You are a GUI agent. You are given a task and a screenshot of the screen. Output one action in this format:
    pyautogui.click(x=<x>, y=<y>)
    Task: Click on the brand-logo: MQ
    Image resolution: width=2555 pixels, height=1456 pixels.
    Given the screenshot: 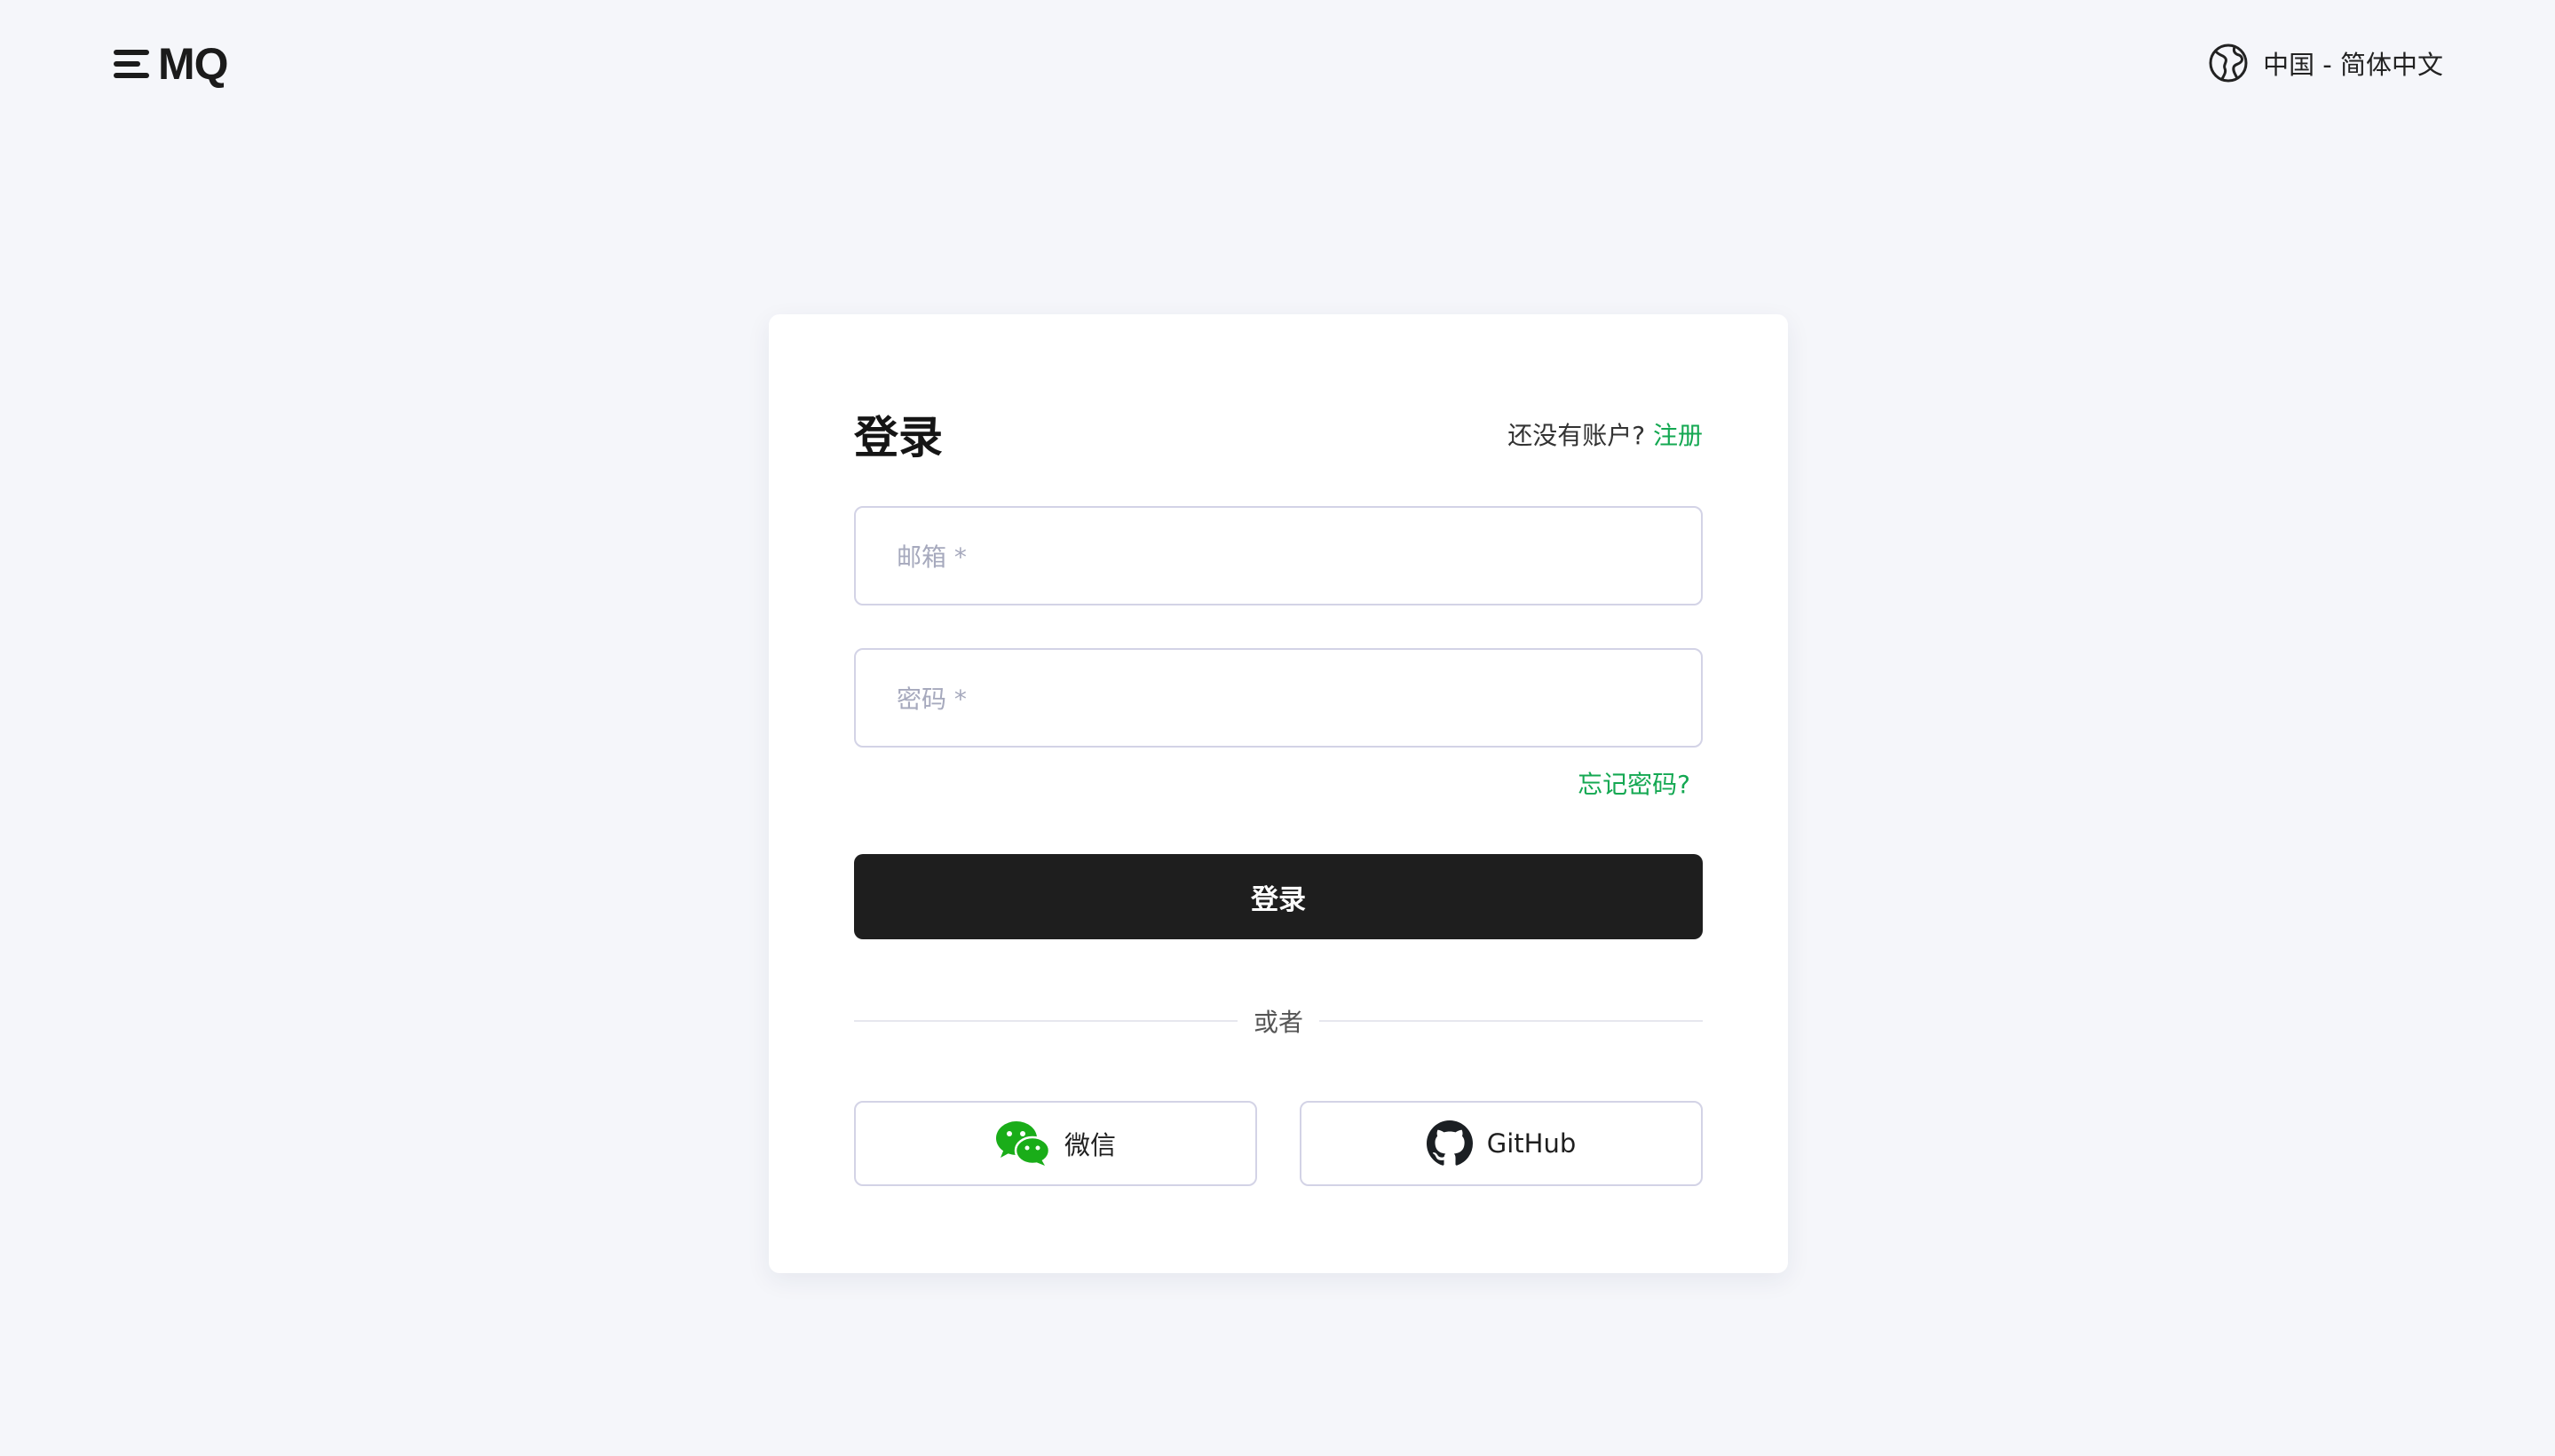 What is the action you would take?
    pyautogui.click(x=171, y=64)
    